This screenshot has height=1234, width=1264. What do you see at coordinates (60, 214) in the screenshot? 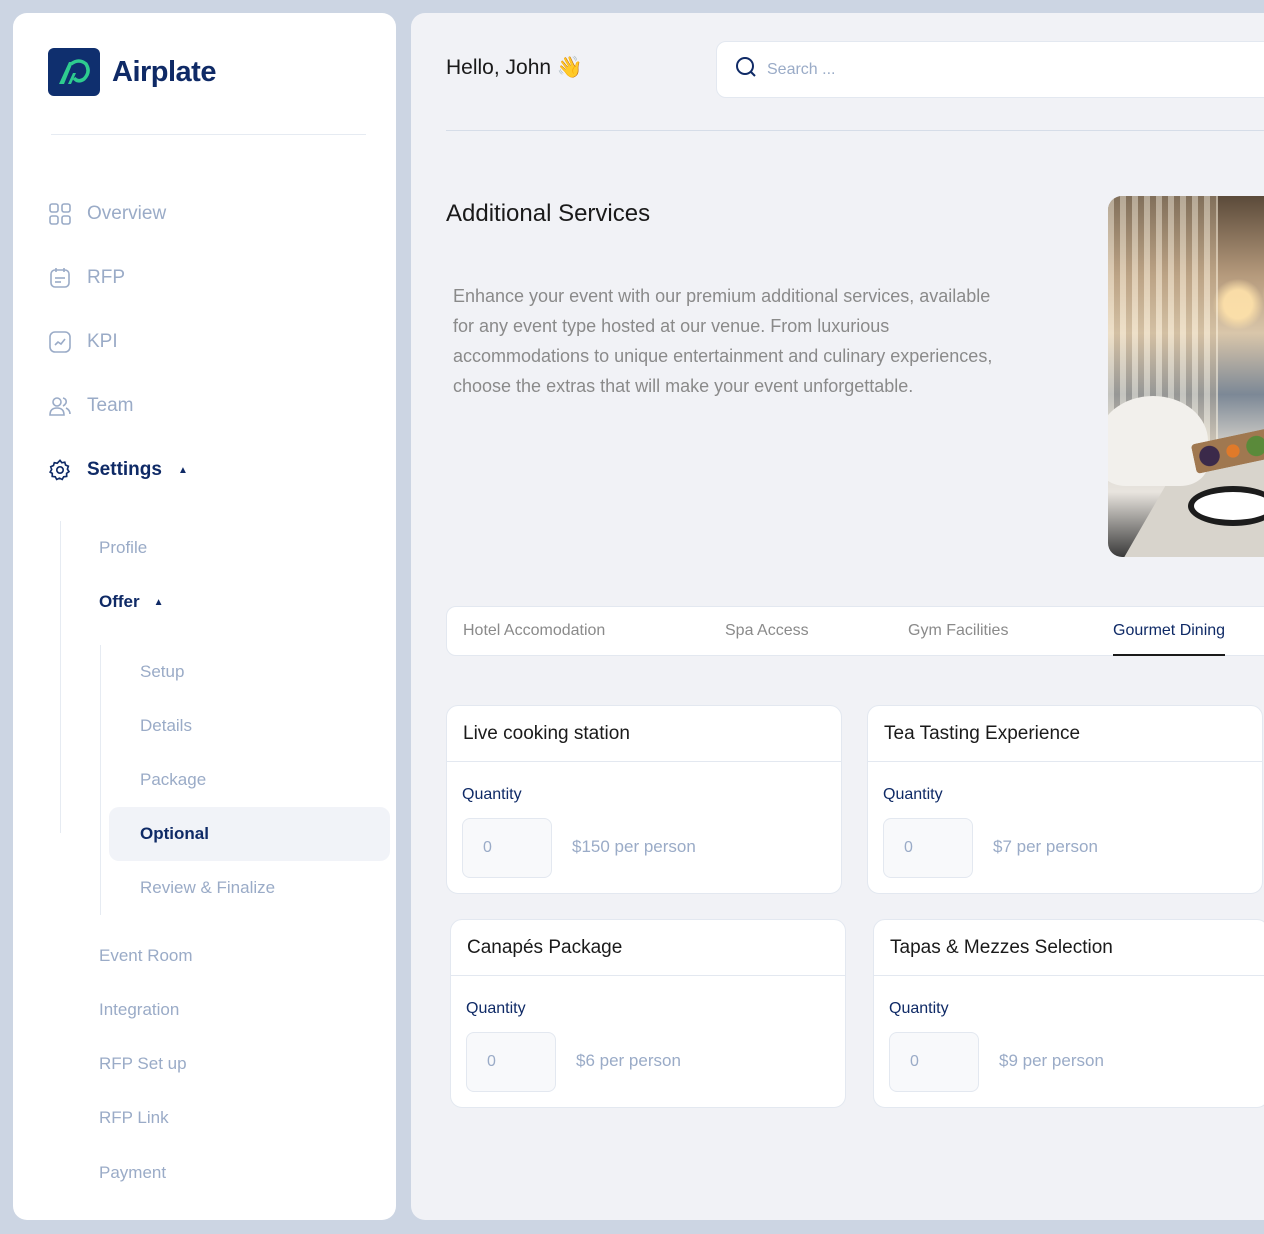
I see `grid-icon` at bounding box center [60, 214].